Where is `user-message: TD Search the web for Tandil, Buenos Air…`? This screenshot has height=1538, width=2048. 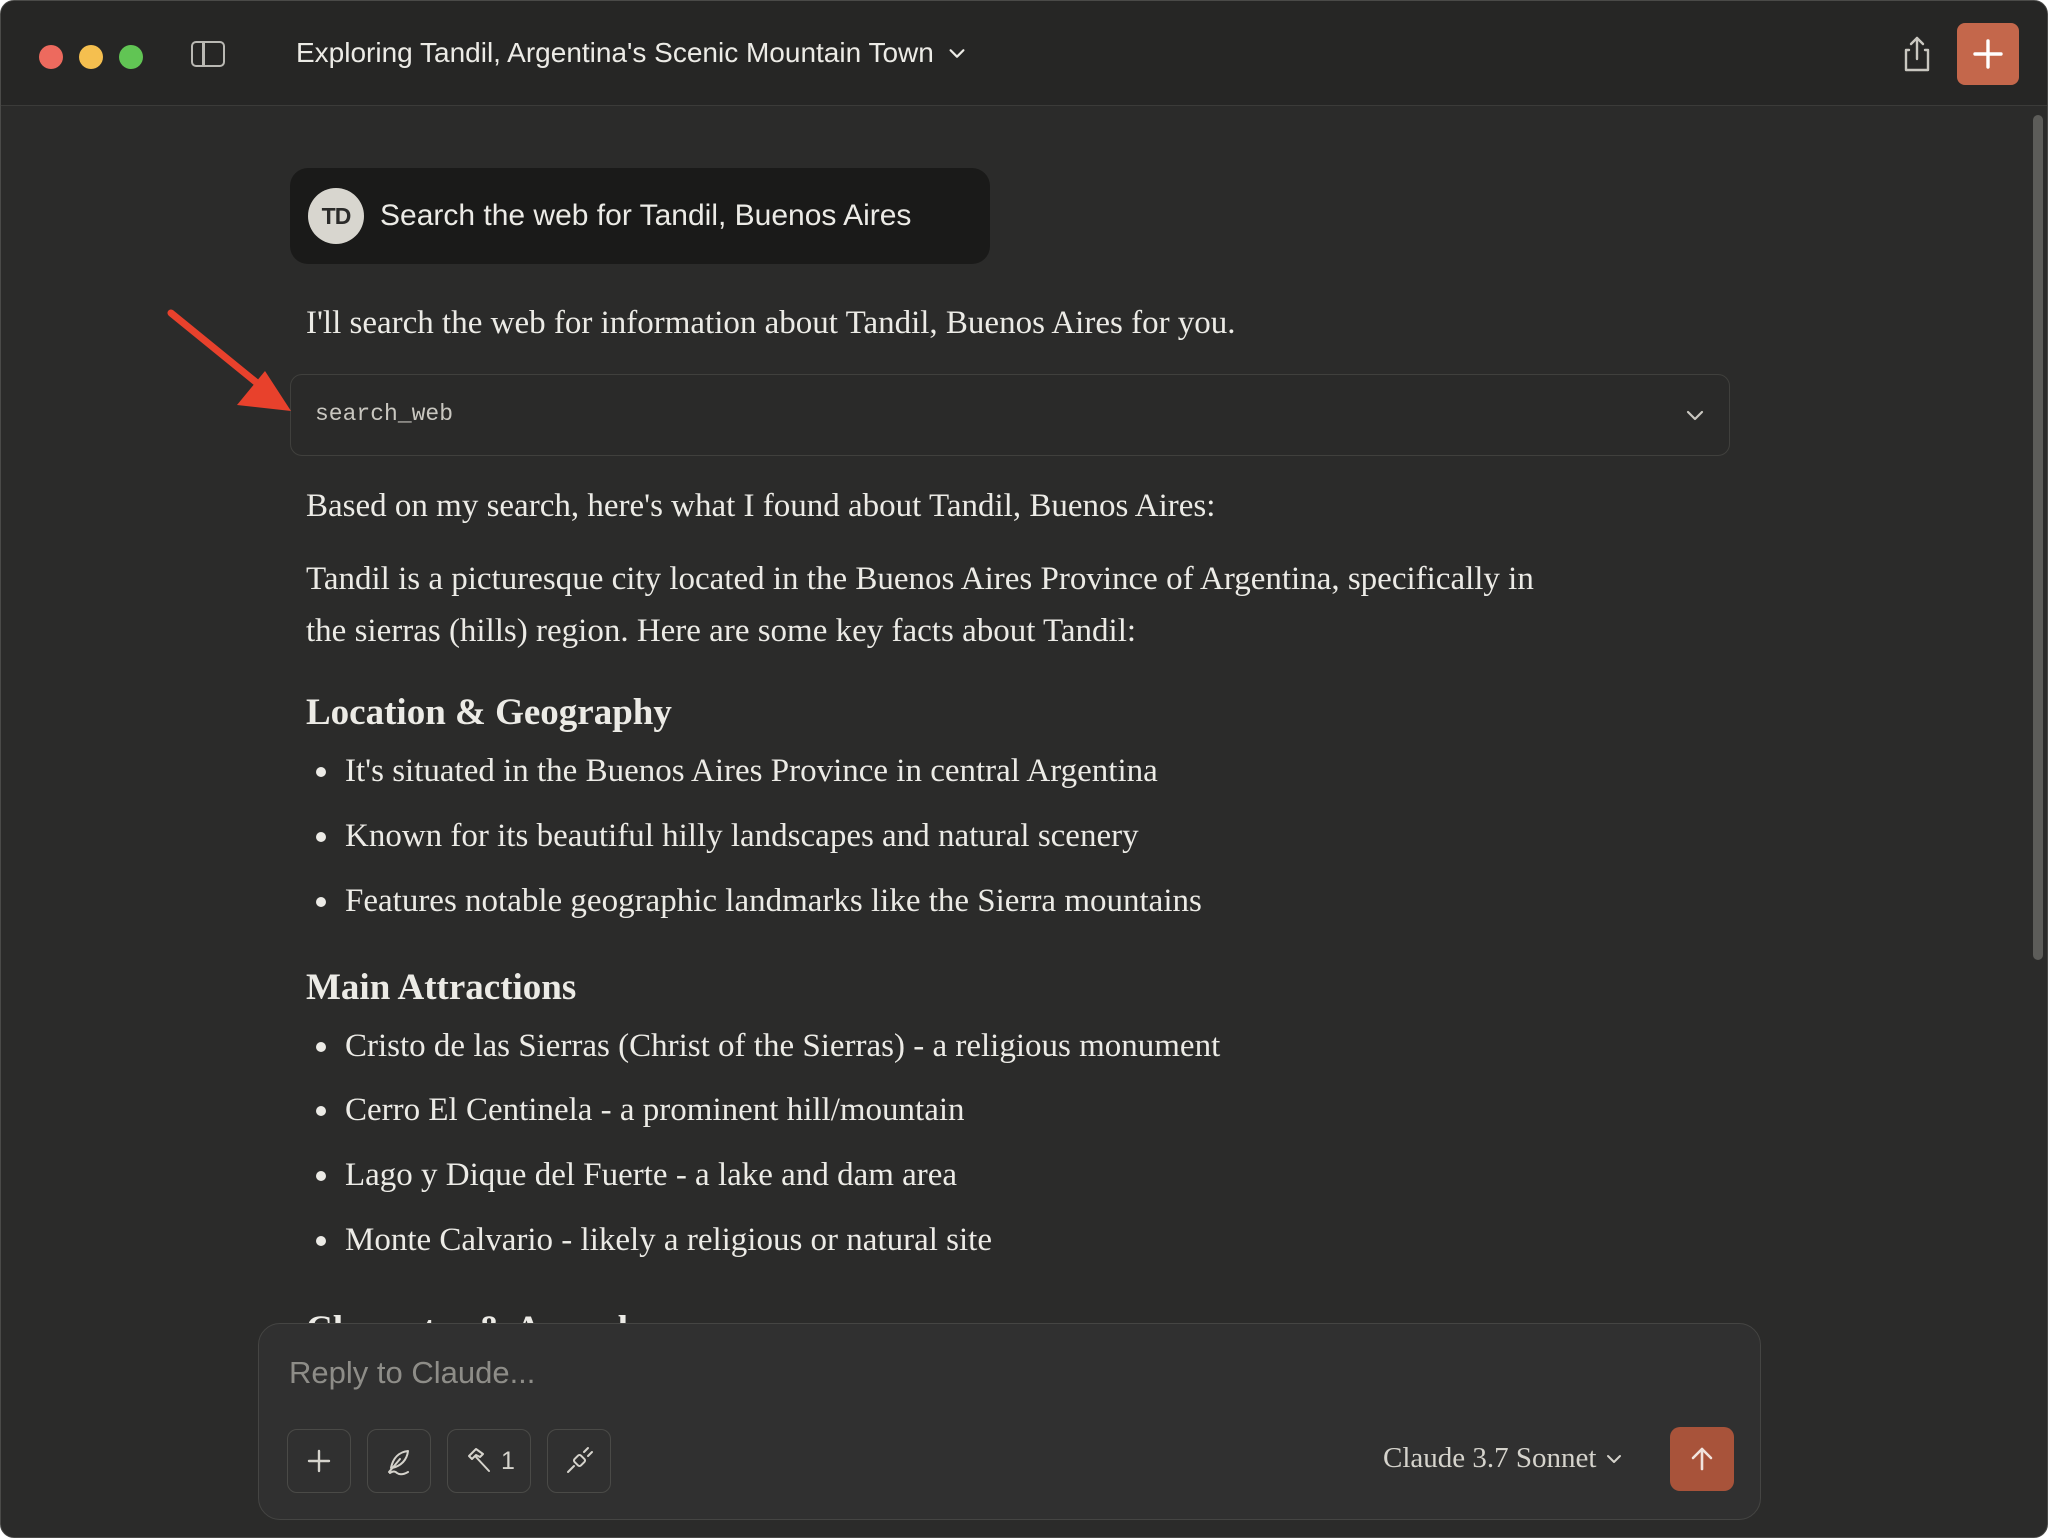 user-message: TD Search the web for Tandil, Buenos Air… is located at coordinates (640, 216).